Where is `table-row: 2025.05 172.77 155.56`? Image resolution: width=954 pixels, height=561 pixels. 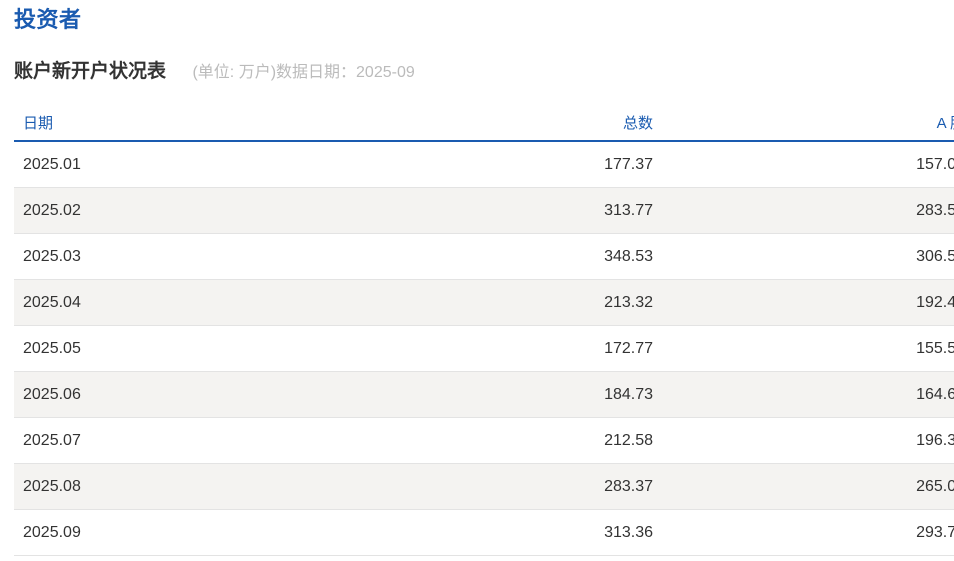 table-row: 2025.05 172.77 155.56 is located at coordinates (484, 348).